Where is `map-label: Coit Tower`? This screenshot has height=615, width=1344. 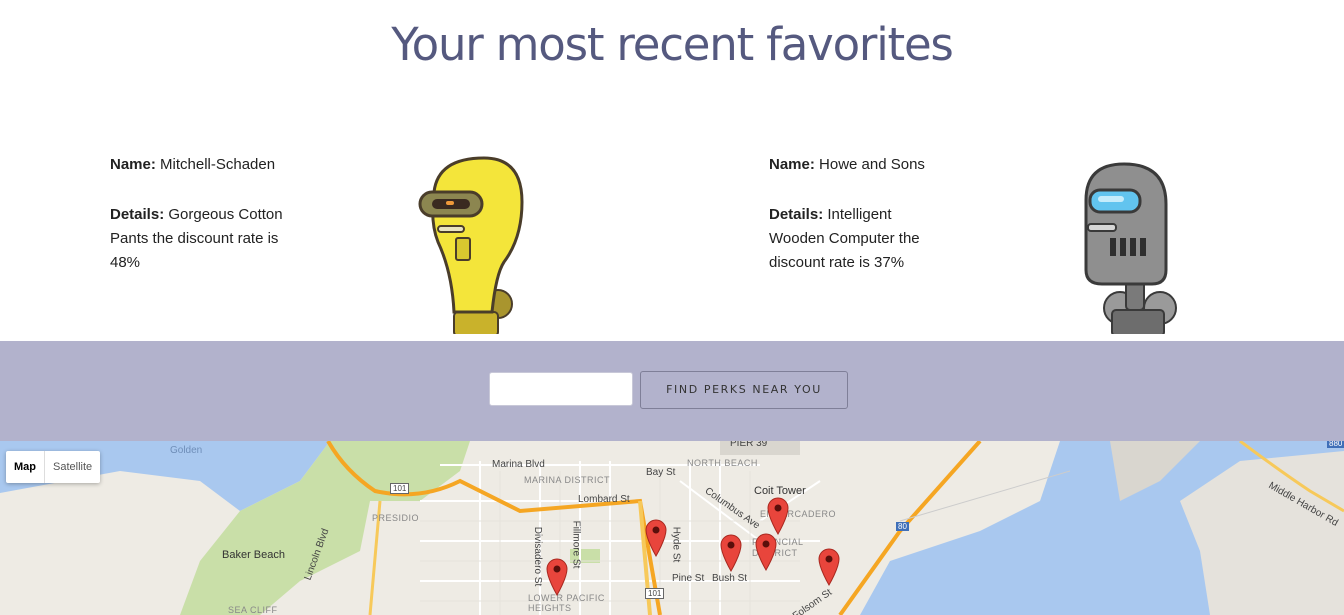
map-label: Coit Tower is located at coordinates (780, 491).